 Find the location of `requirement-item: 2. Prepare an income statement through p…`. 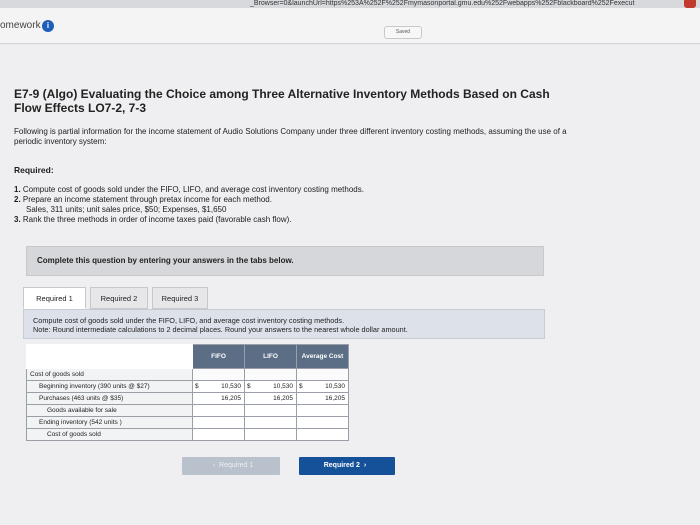

requirement-item: 2. Prepare an income statement through p… is located at coordinates (143, 199).